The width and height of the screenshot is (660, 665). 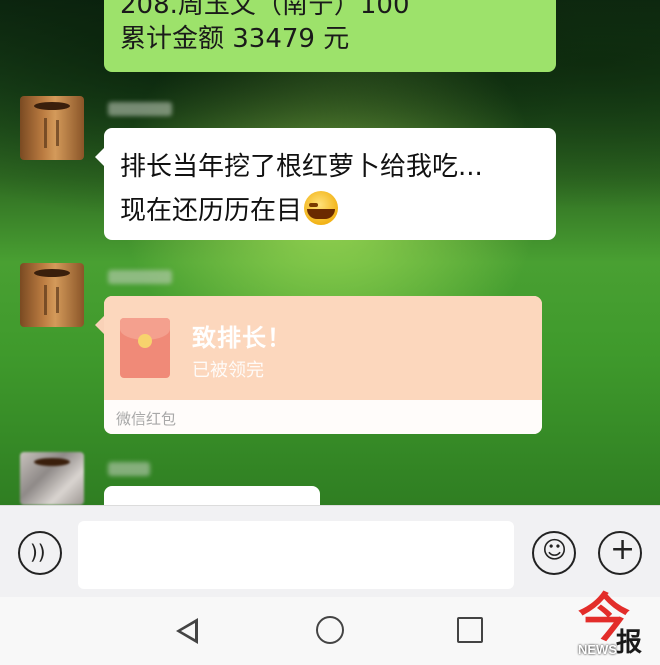 I want to click on plus-glyph: +, so click(x=623, y=549).